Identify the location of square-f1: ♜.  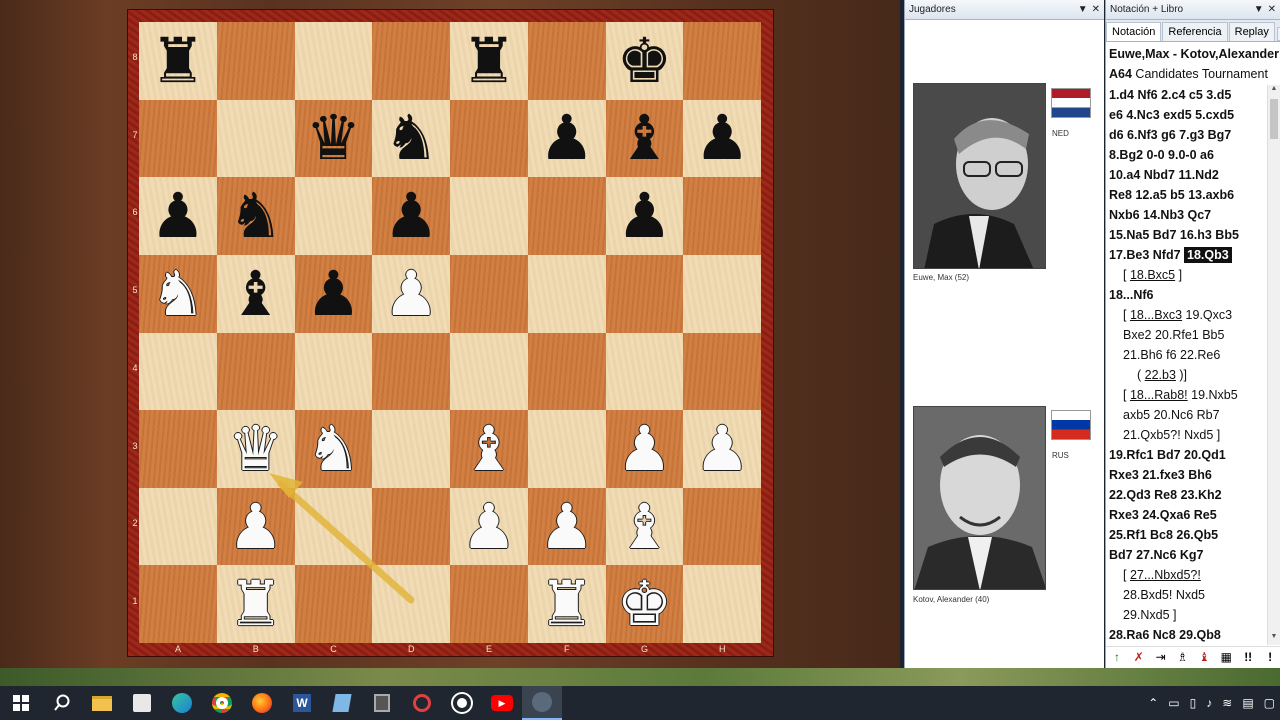
(566, 604).